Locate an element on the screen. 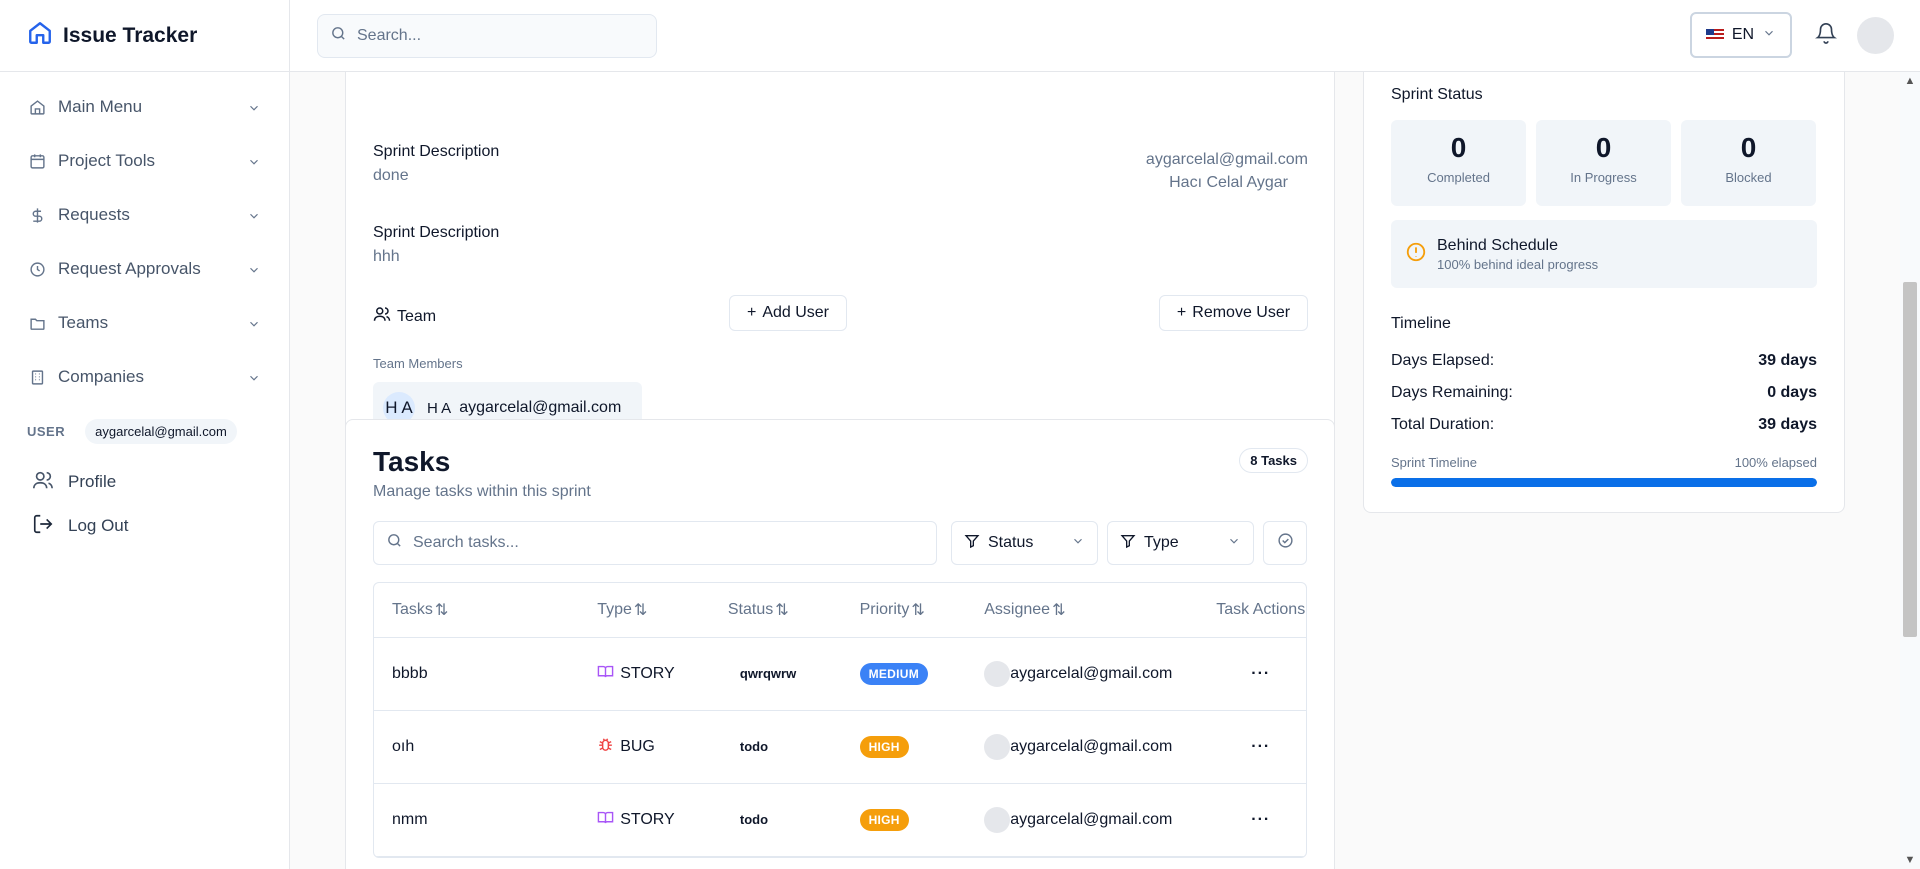  sidebar-item-main-menu: Main Menu is located at coordinates (144, 107).